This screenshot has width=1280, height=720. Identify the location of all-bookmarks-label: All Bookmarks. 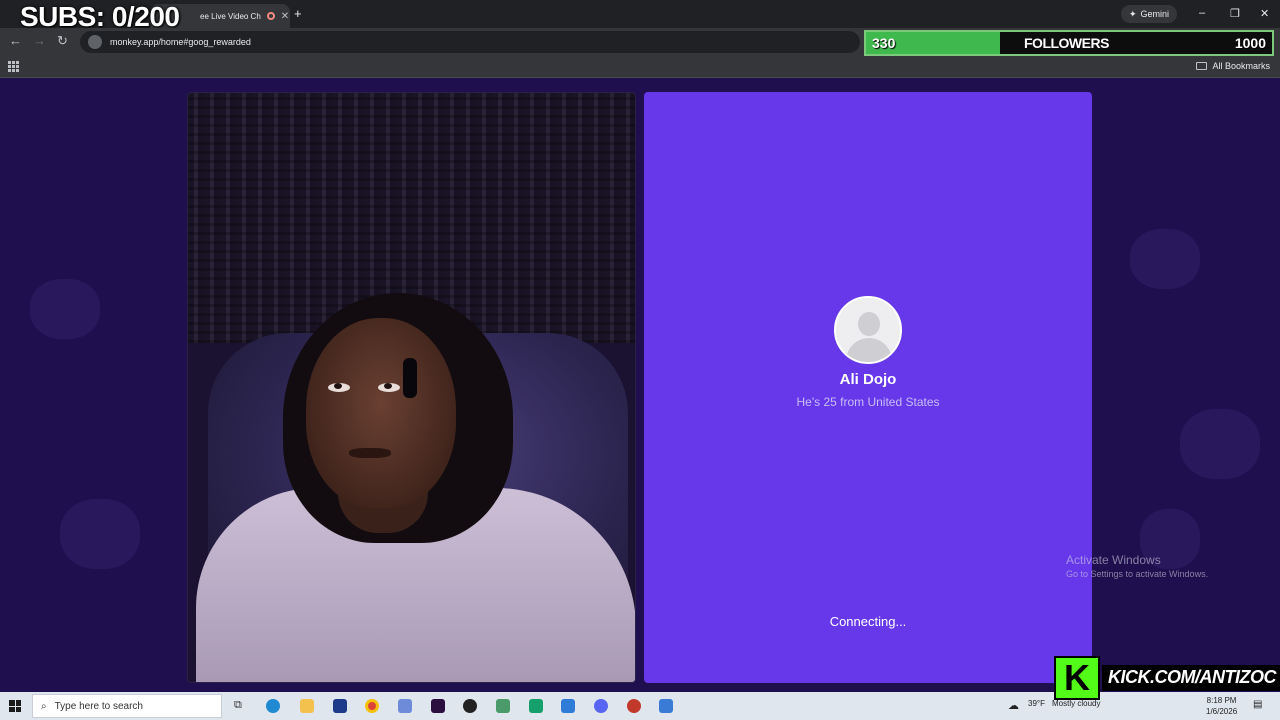
(1241, 66).